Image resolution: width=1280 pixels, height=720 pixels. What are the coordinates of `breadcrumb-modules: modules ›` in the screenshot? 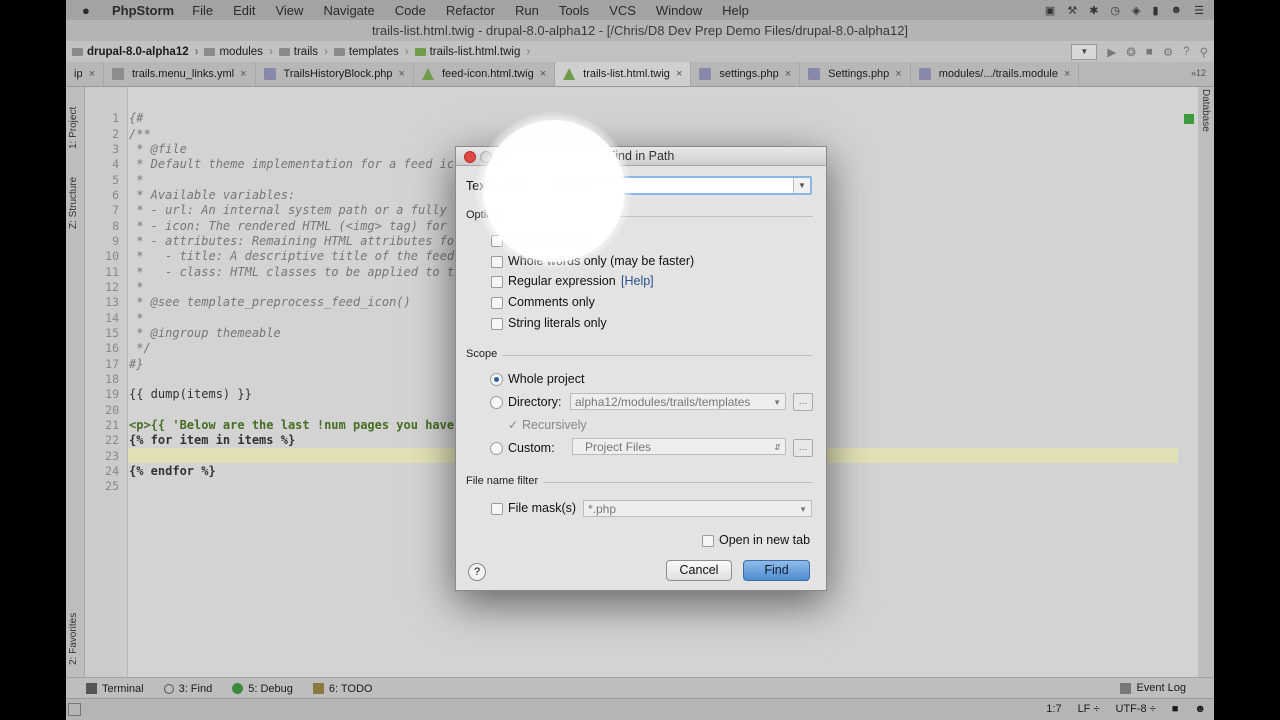 It's located at (235, 52).